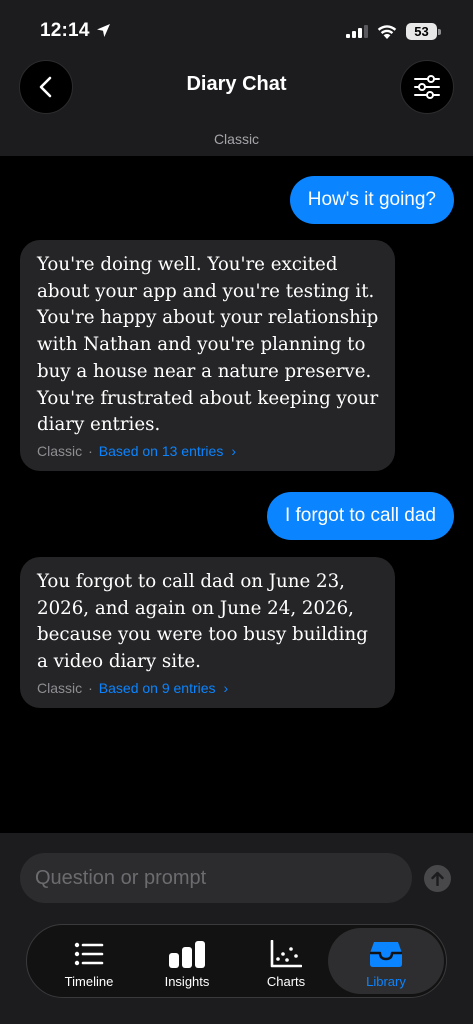  What do you see at coordinates (357, 31) in the screenshot?
I see `cellular-signal-icon` at bounding box center [357, 31].